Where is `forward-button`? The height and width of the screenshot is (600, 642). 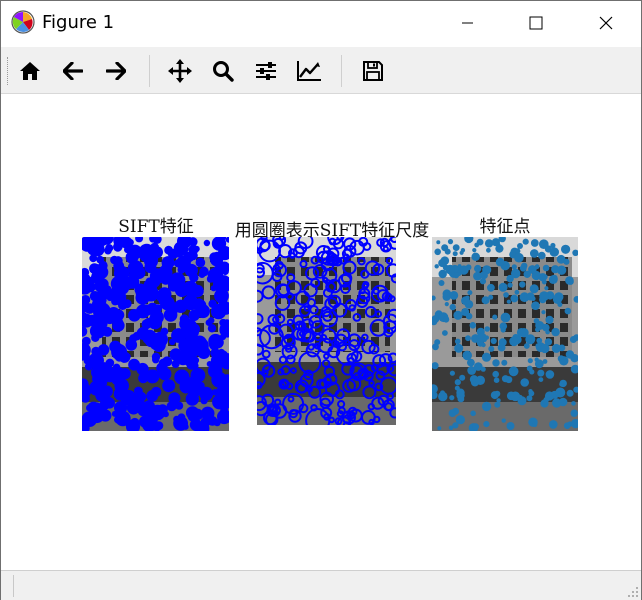 forward-button is located at coordinates (116, 71).